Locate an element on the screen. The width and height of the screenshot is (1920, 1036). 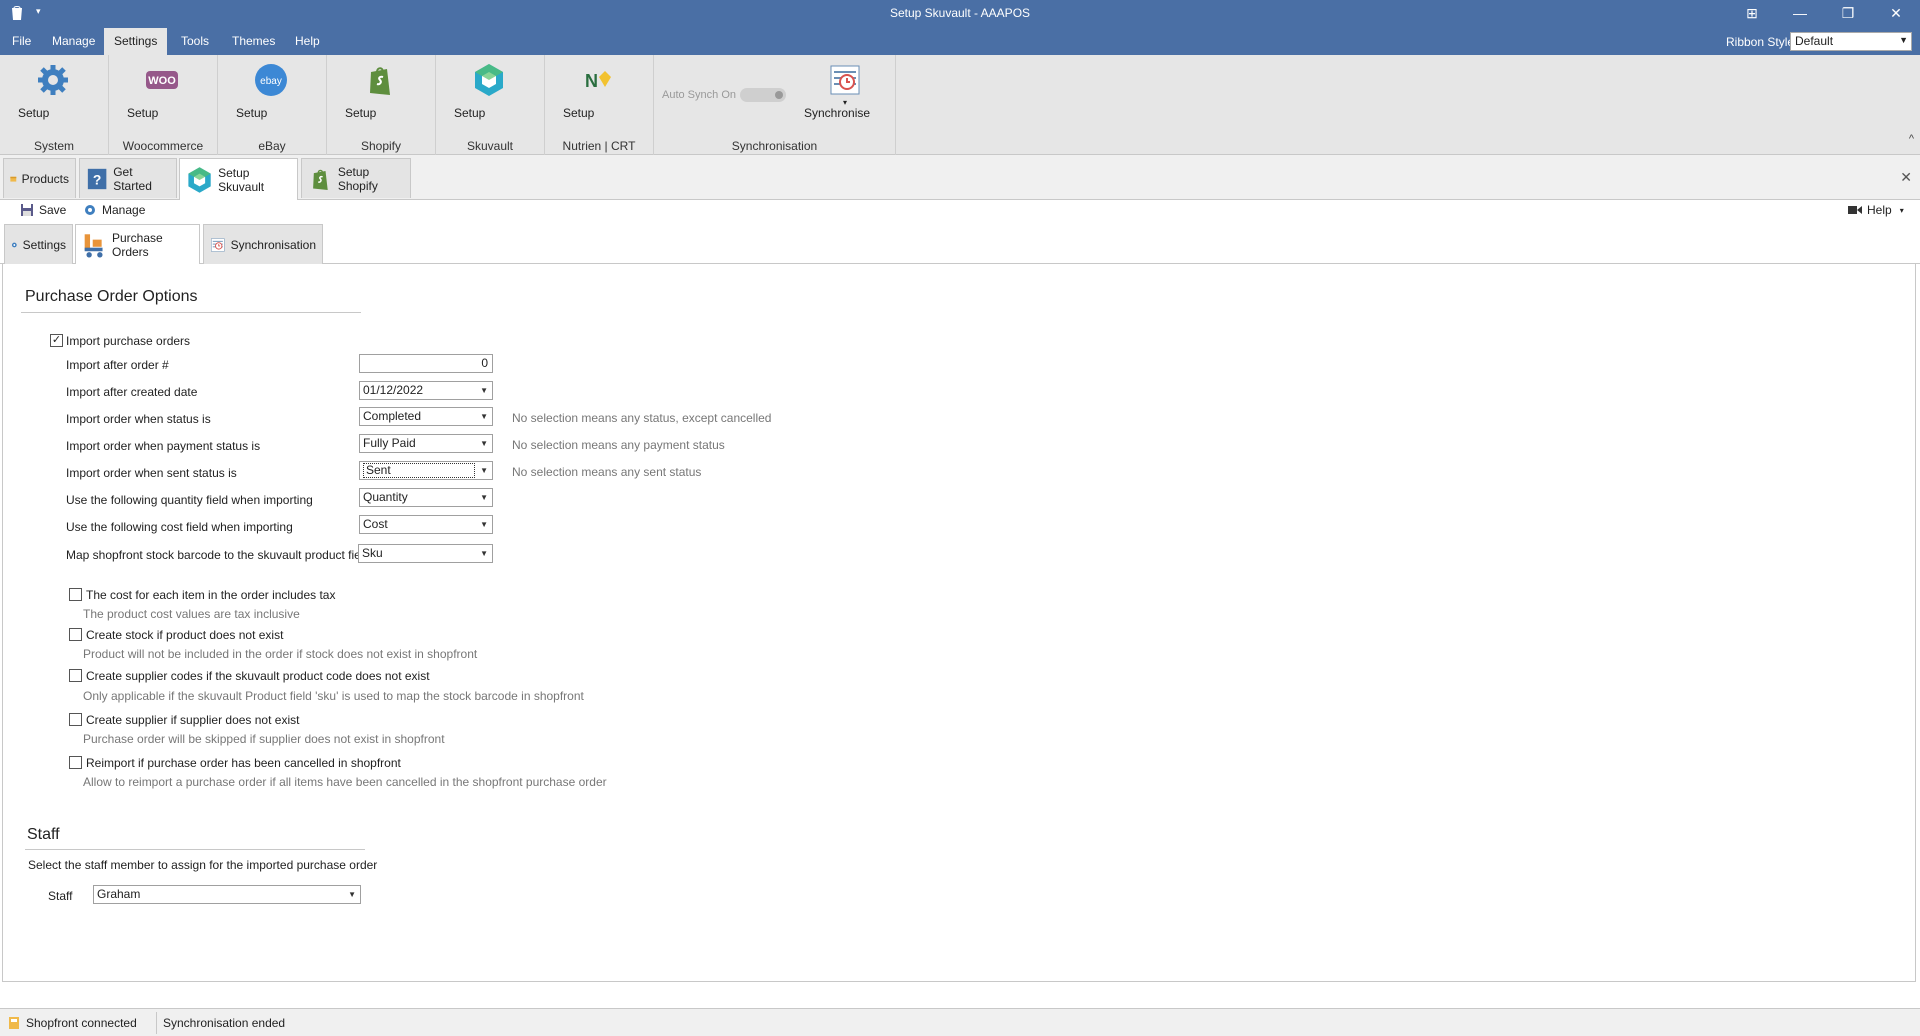
chevron-down-icon: ▾ is located at coordinates (1901, 210).